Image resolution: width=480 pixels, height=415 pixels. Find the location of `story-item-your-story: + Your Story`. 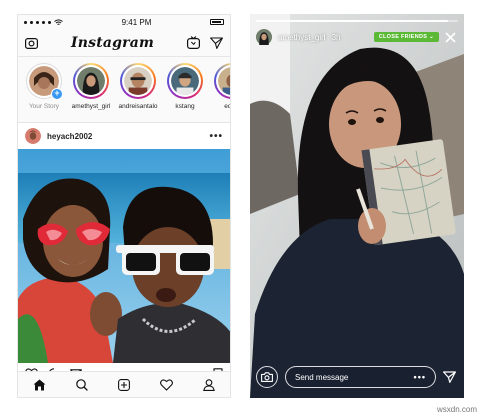

story-item-your-story: + Your Story is located at coordinates (44, 92).